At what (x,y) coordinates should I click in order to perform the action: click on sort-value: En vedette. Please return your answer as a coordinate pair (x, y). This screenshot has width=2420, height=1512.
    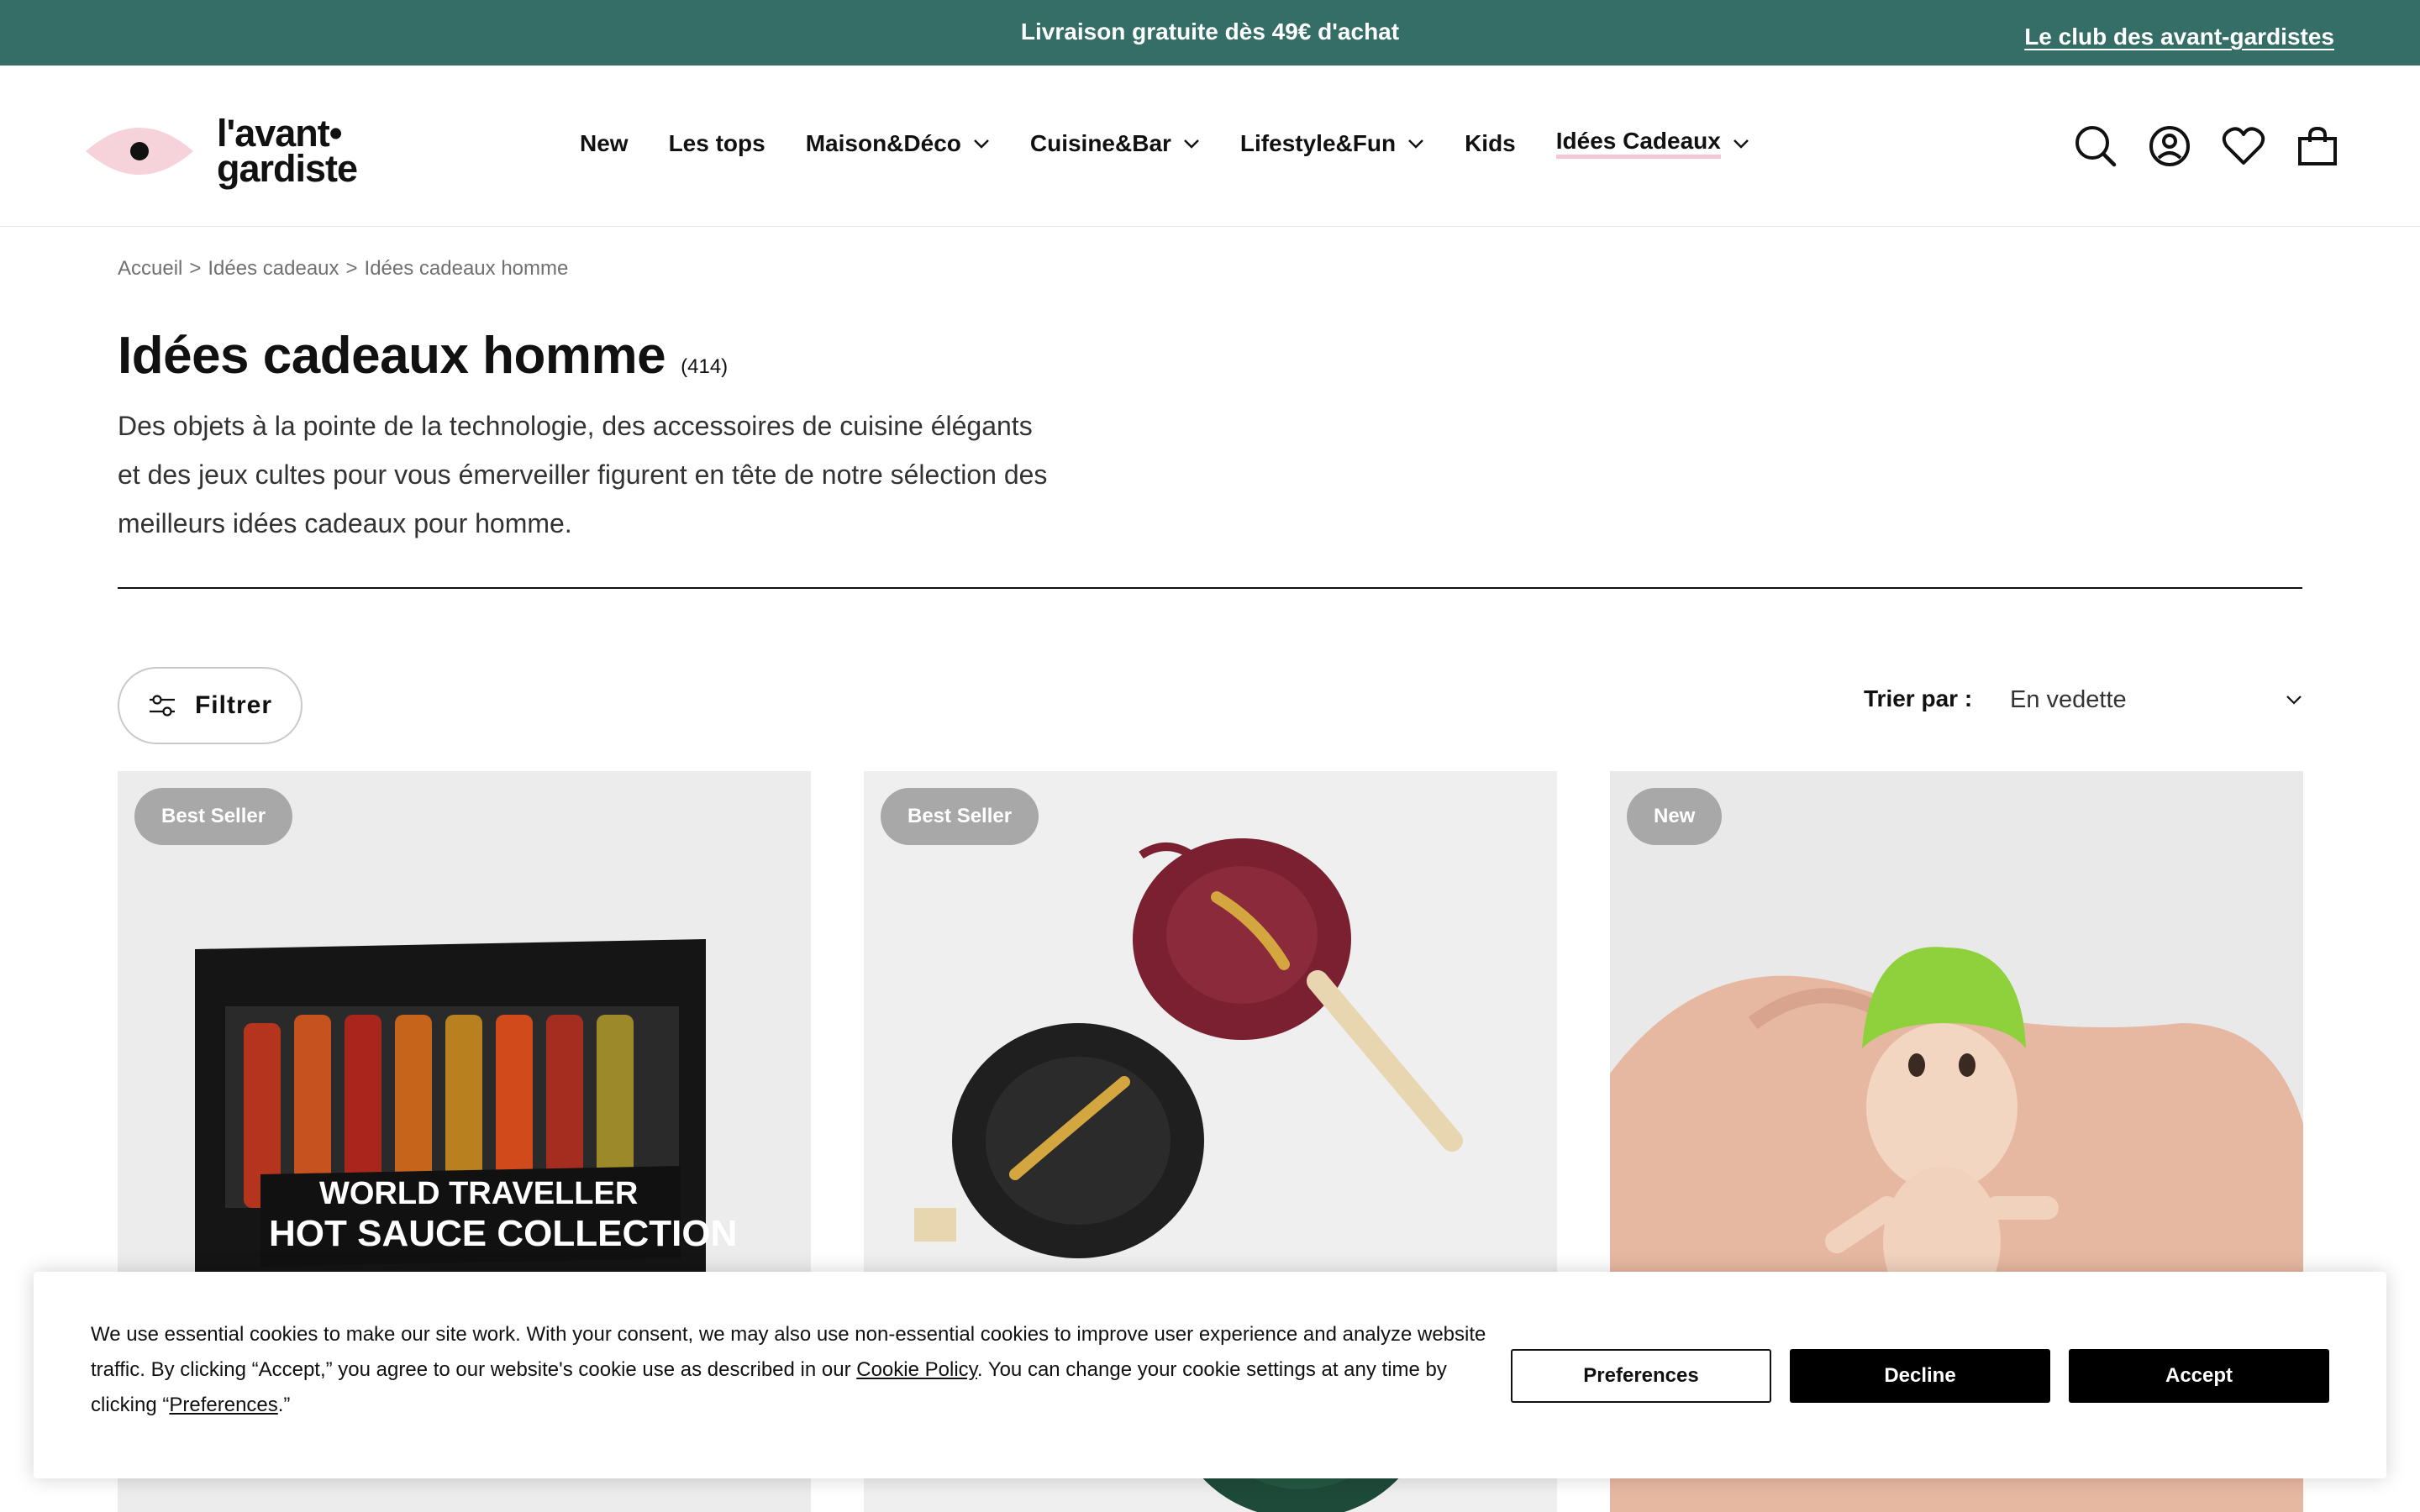
    Looking at the image, I should click on (2068, 699).